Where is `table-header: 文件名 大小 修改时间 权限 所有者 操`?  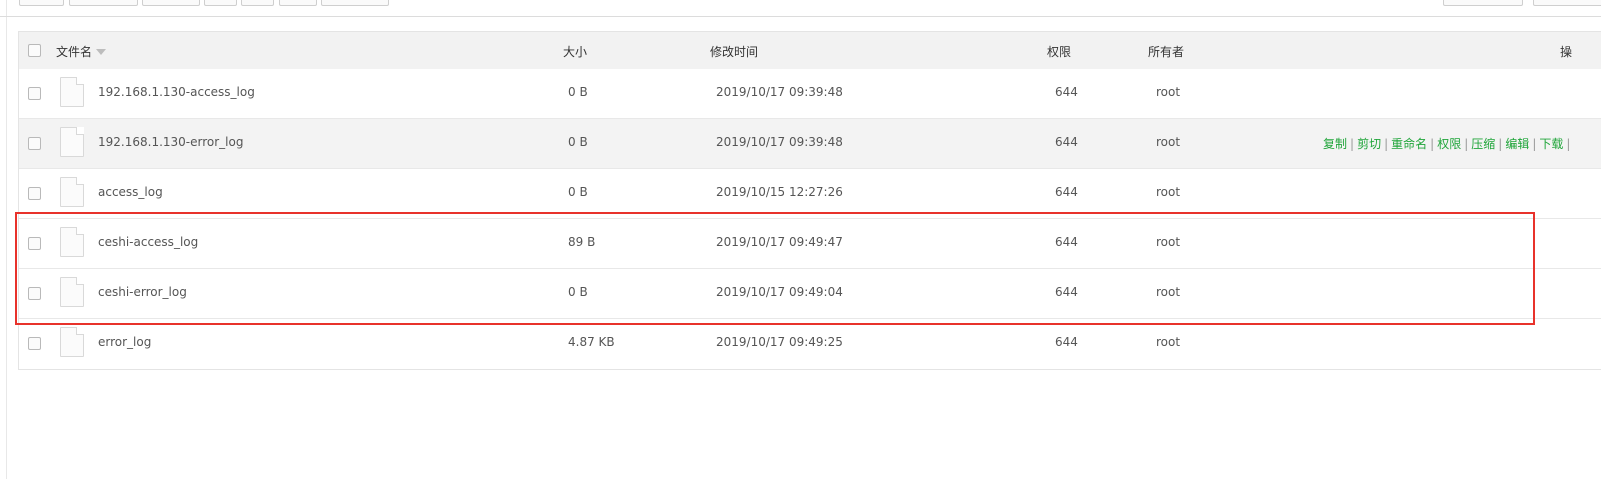 table-header: 文件名 大小 修改时间 权限 所有者 操 is located at coordinates (810, 51).